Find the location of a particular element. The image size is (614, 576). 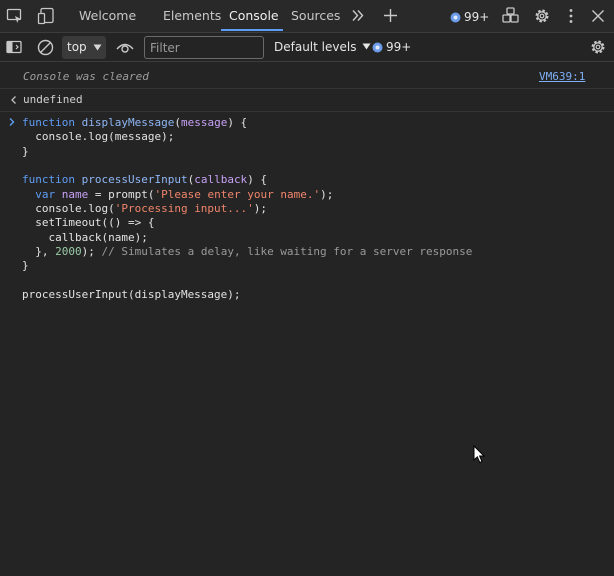

devtools-tab-bar: Welcome Elements Console Sources 99+ is located at coordinates (307, 16).